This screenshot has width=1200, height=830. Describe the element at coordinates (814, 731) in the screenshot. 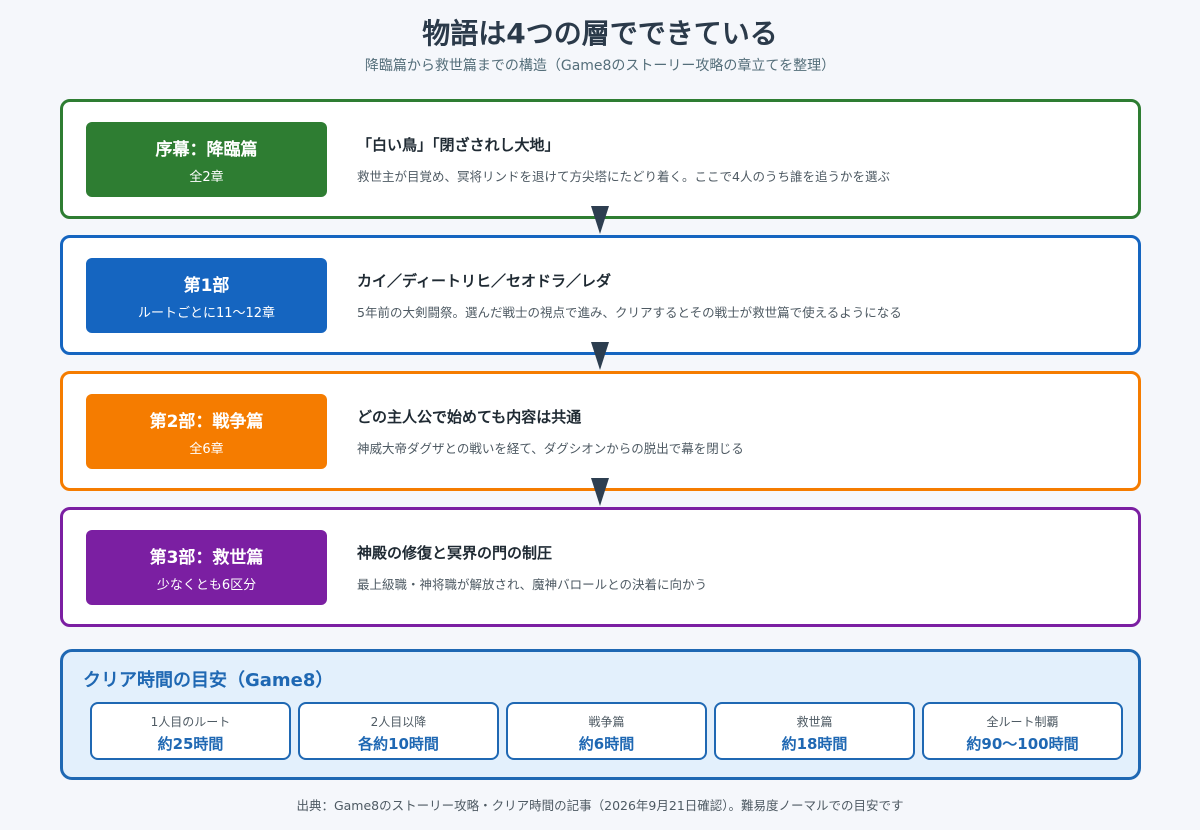

I see `time-box-salvation-arc: 救世篇 約18時間` at that location.